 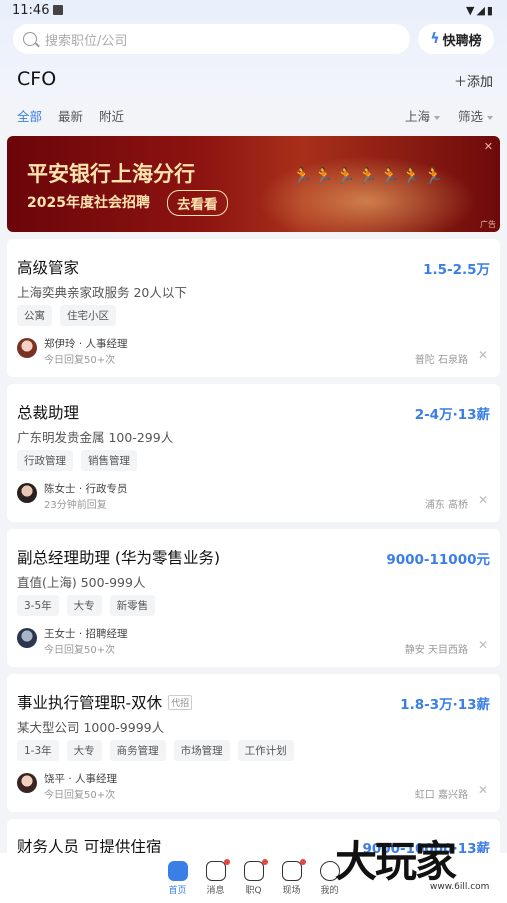 I want to click on banner-subtitle: 2025年度社会招聘, so click(x=88, y=203).